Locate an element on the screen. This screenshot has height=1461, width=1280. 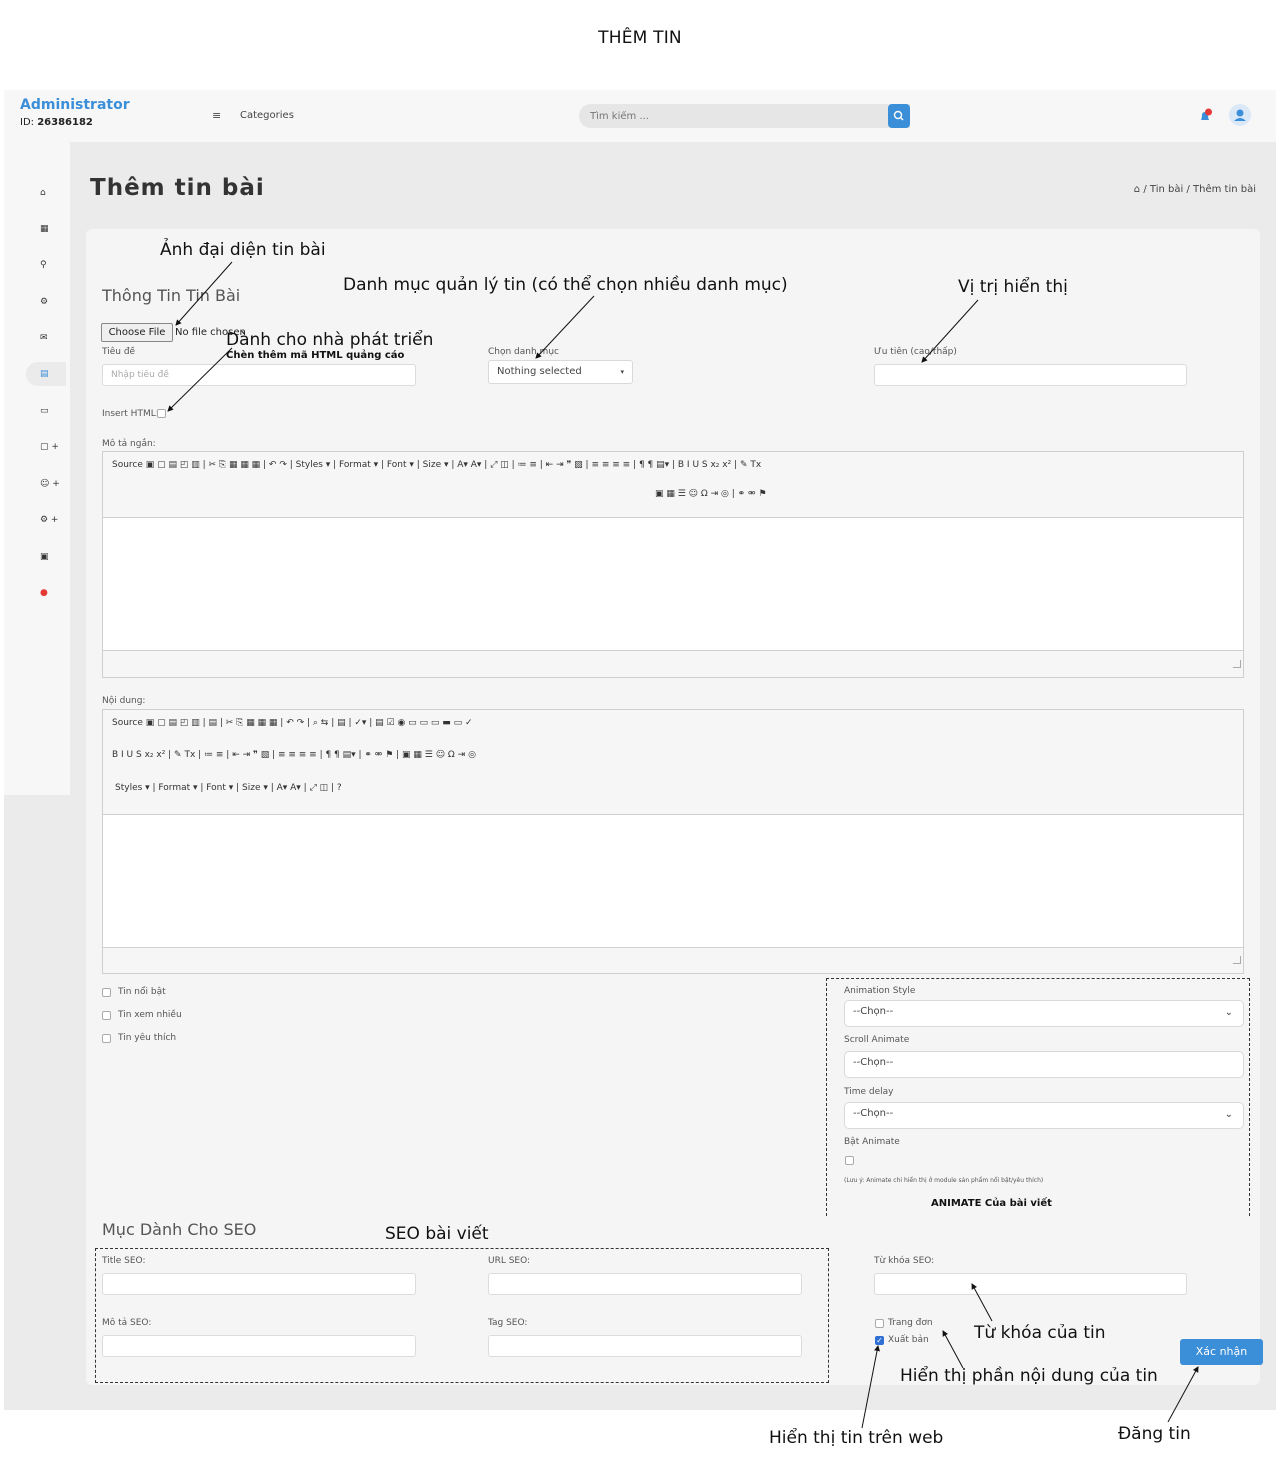
user-id-value: 26386182 is located at coordinates (65, 122).